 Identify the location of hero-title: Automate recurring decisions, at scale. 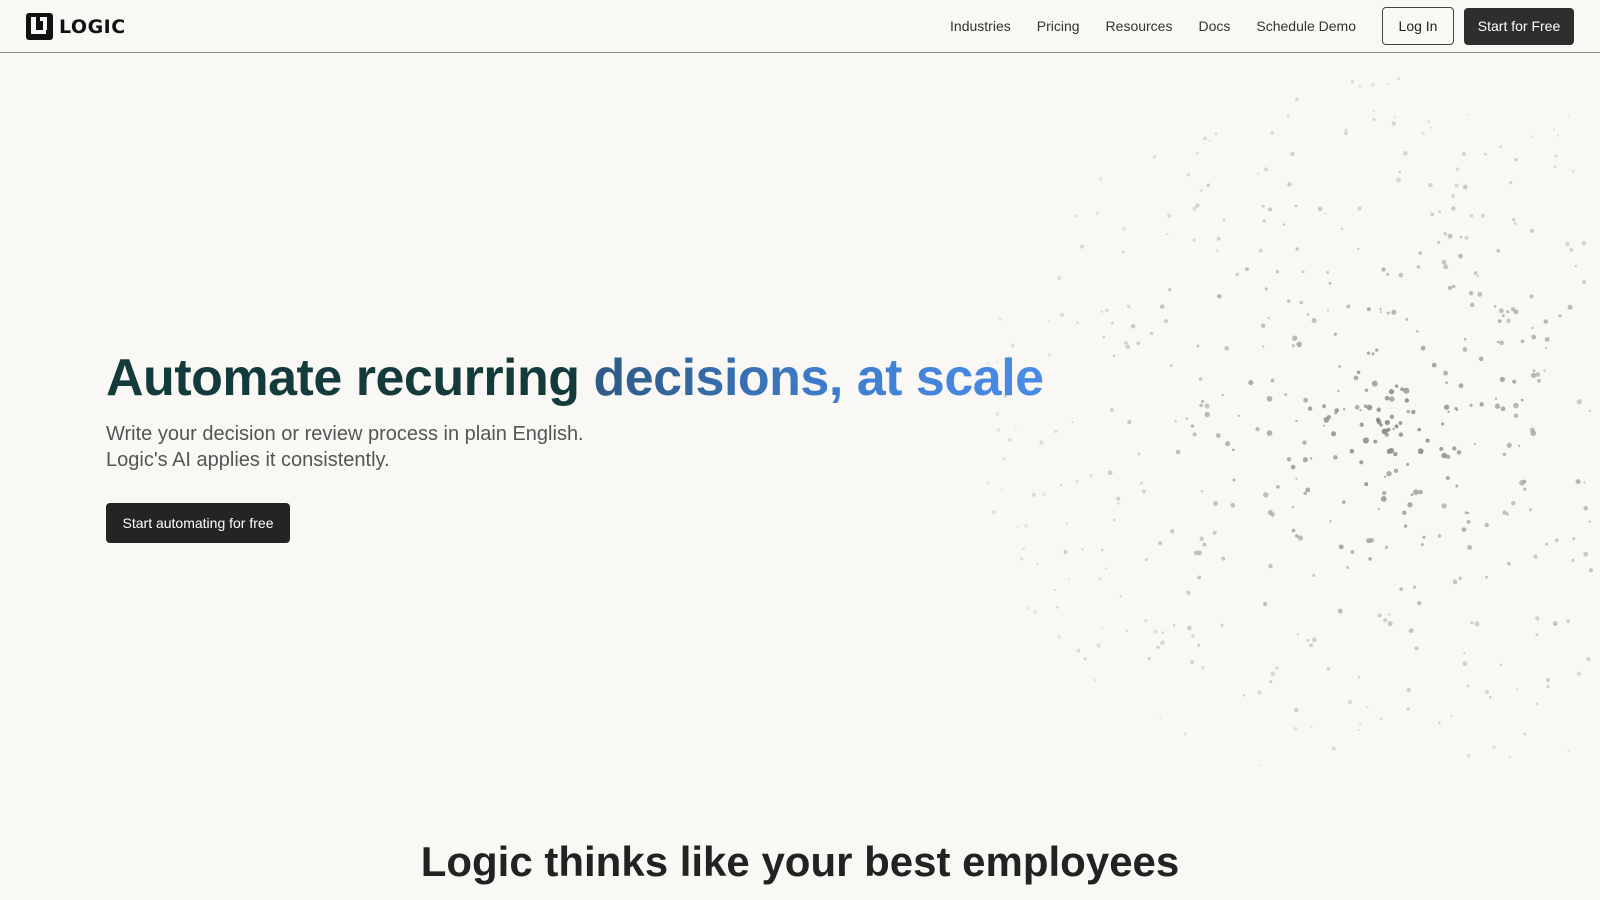
(575, 378).